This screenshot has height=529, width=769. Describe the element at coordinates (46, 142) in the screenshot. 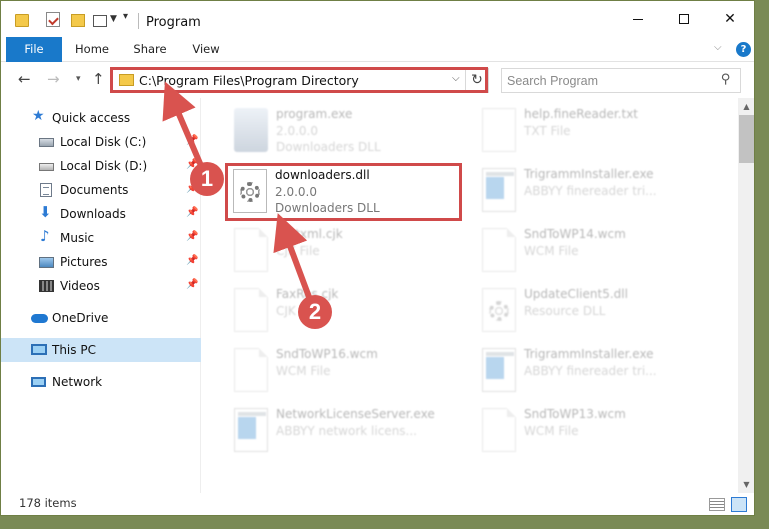

I see `disk-icon` at that location.